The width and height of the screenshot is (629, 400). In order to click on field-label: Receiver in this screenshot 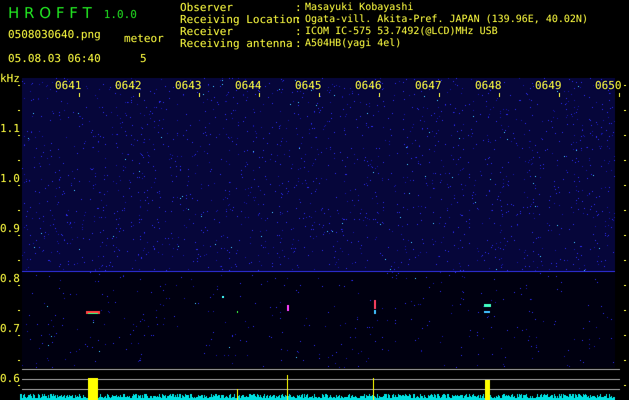, I will do `click(206, 32)`.